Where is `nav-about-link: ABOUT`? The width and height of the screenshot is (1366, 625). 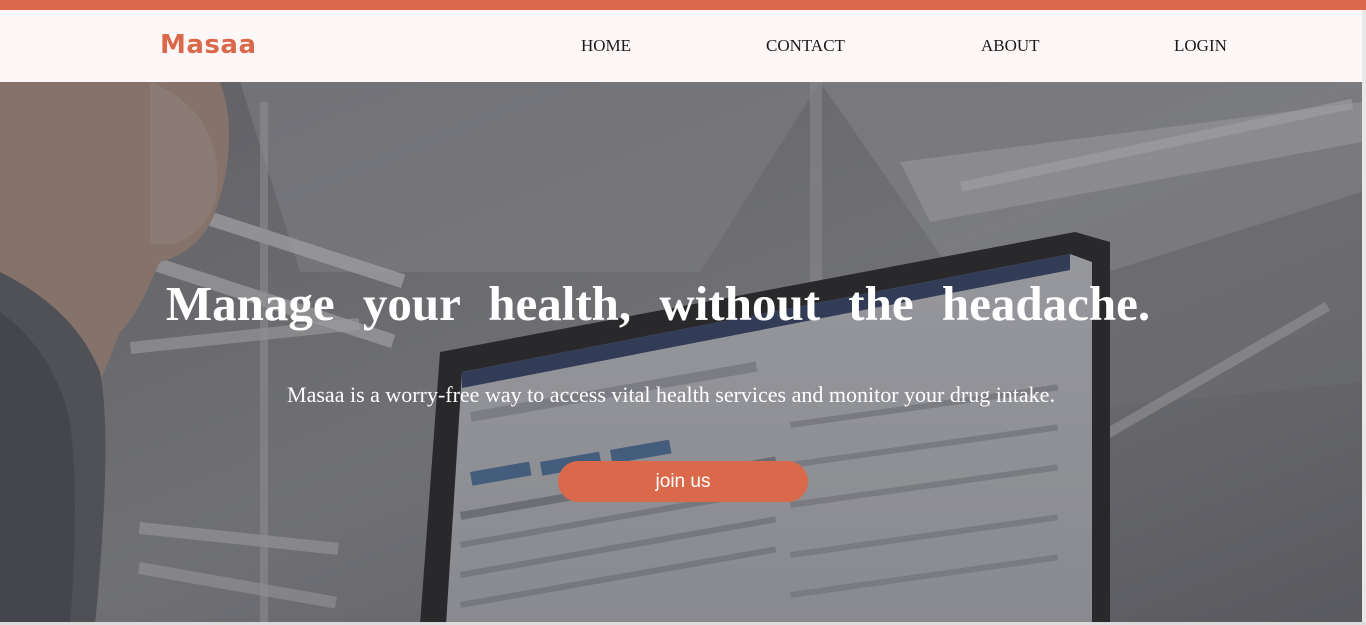
nav-about-link: ABOUT is located at coordinates (1010, 46).